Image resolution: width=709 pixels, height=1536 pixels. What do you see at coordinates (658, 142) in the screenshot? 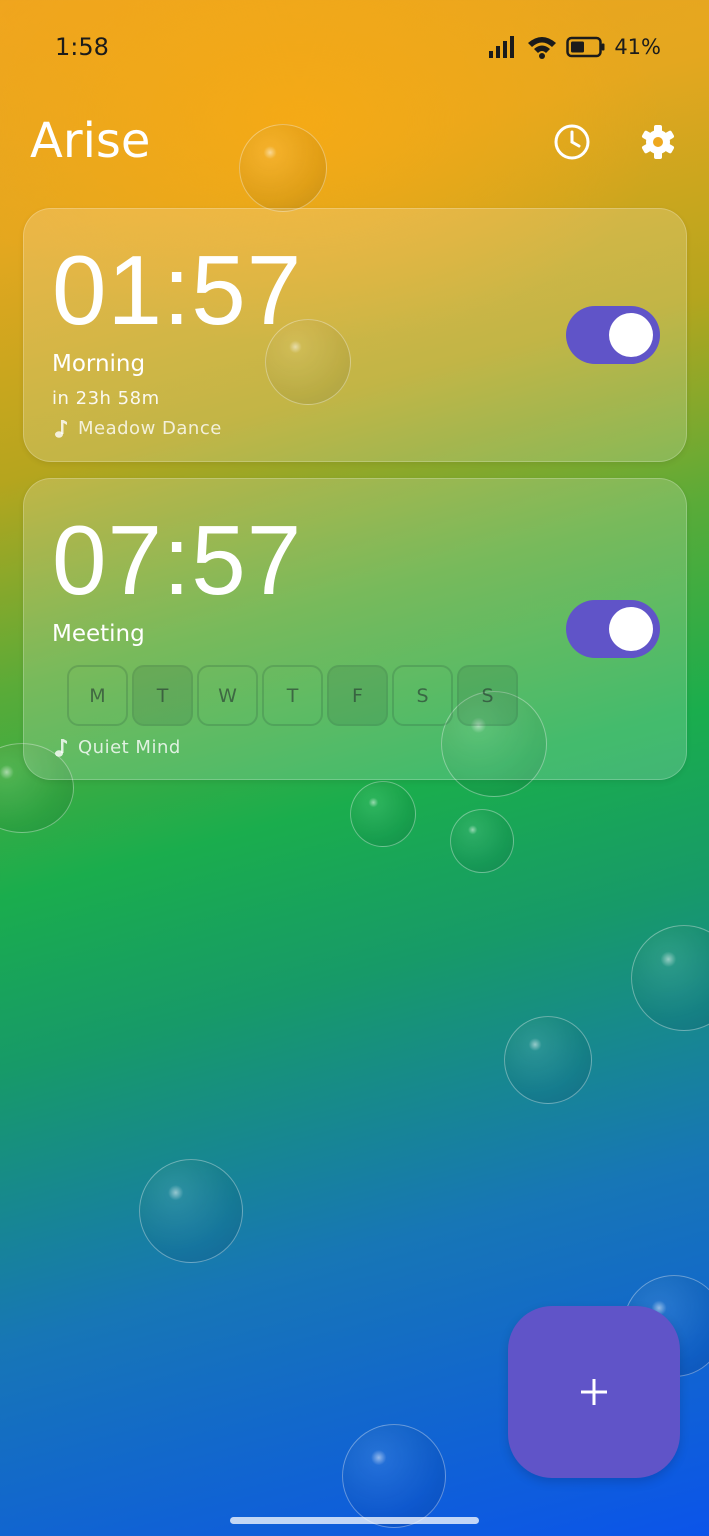
I see `gear-icon` at bounding box center [658, 142].